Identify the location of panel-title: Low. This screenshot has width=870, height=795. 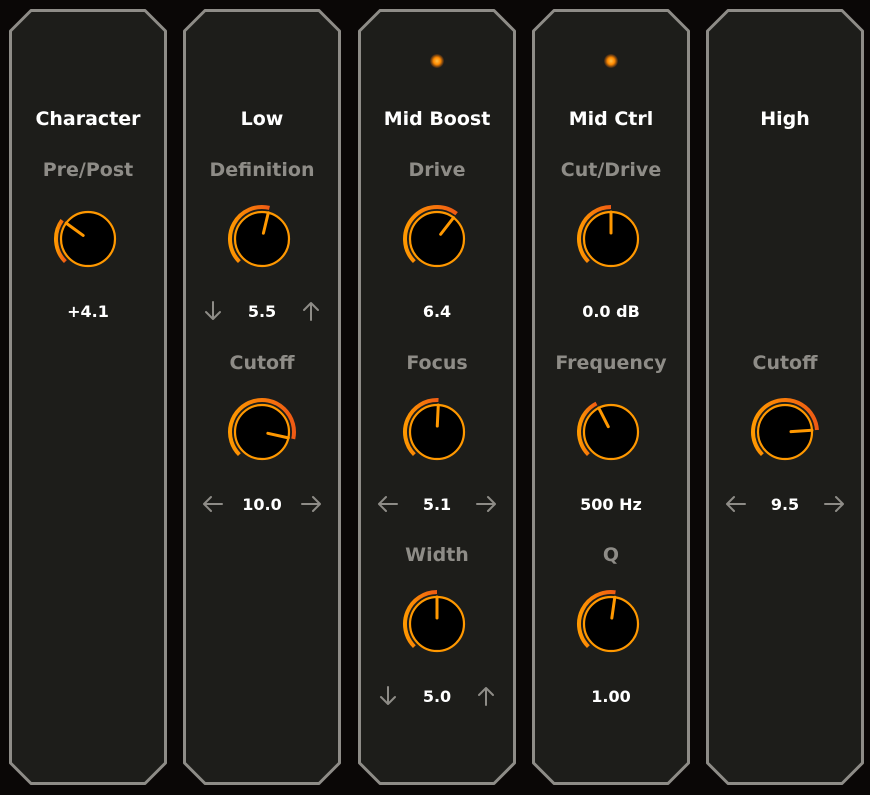
(262, 119).